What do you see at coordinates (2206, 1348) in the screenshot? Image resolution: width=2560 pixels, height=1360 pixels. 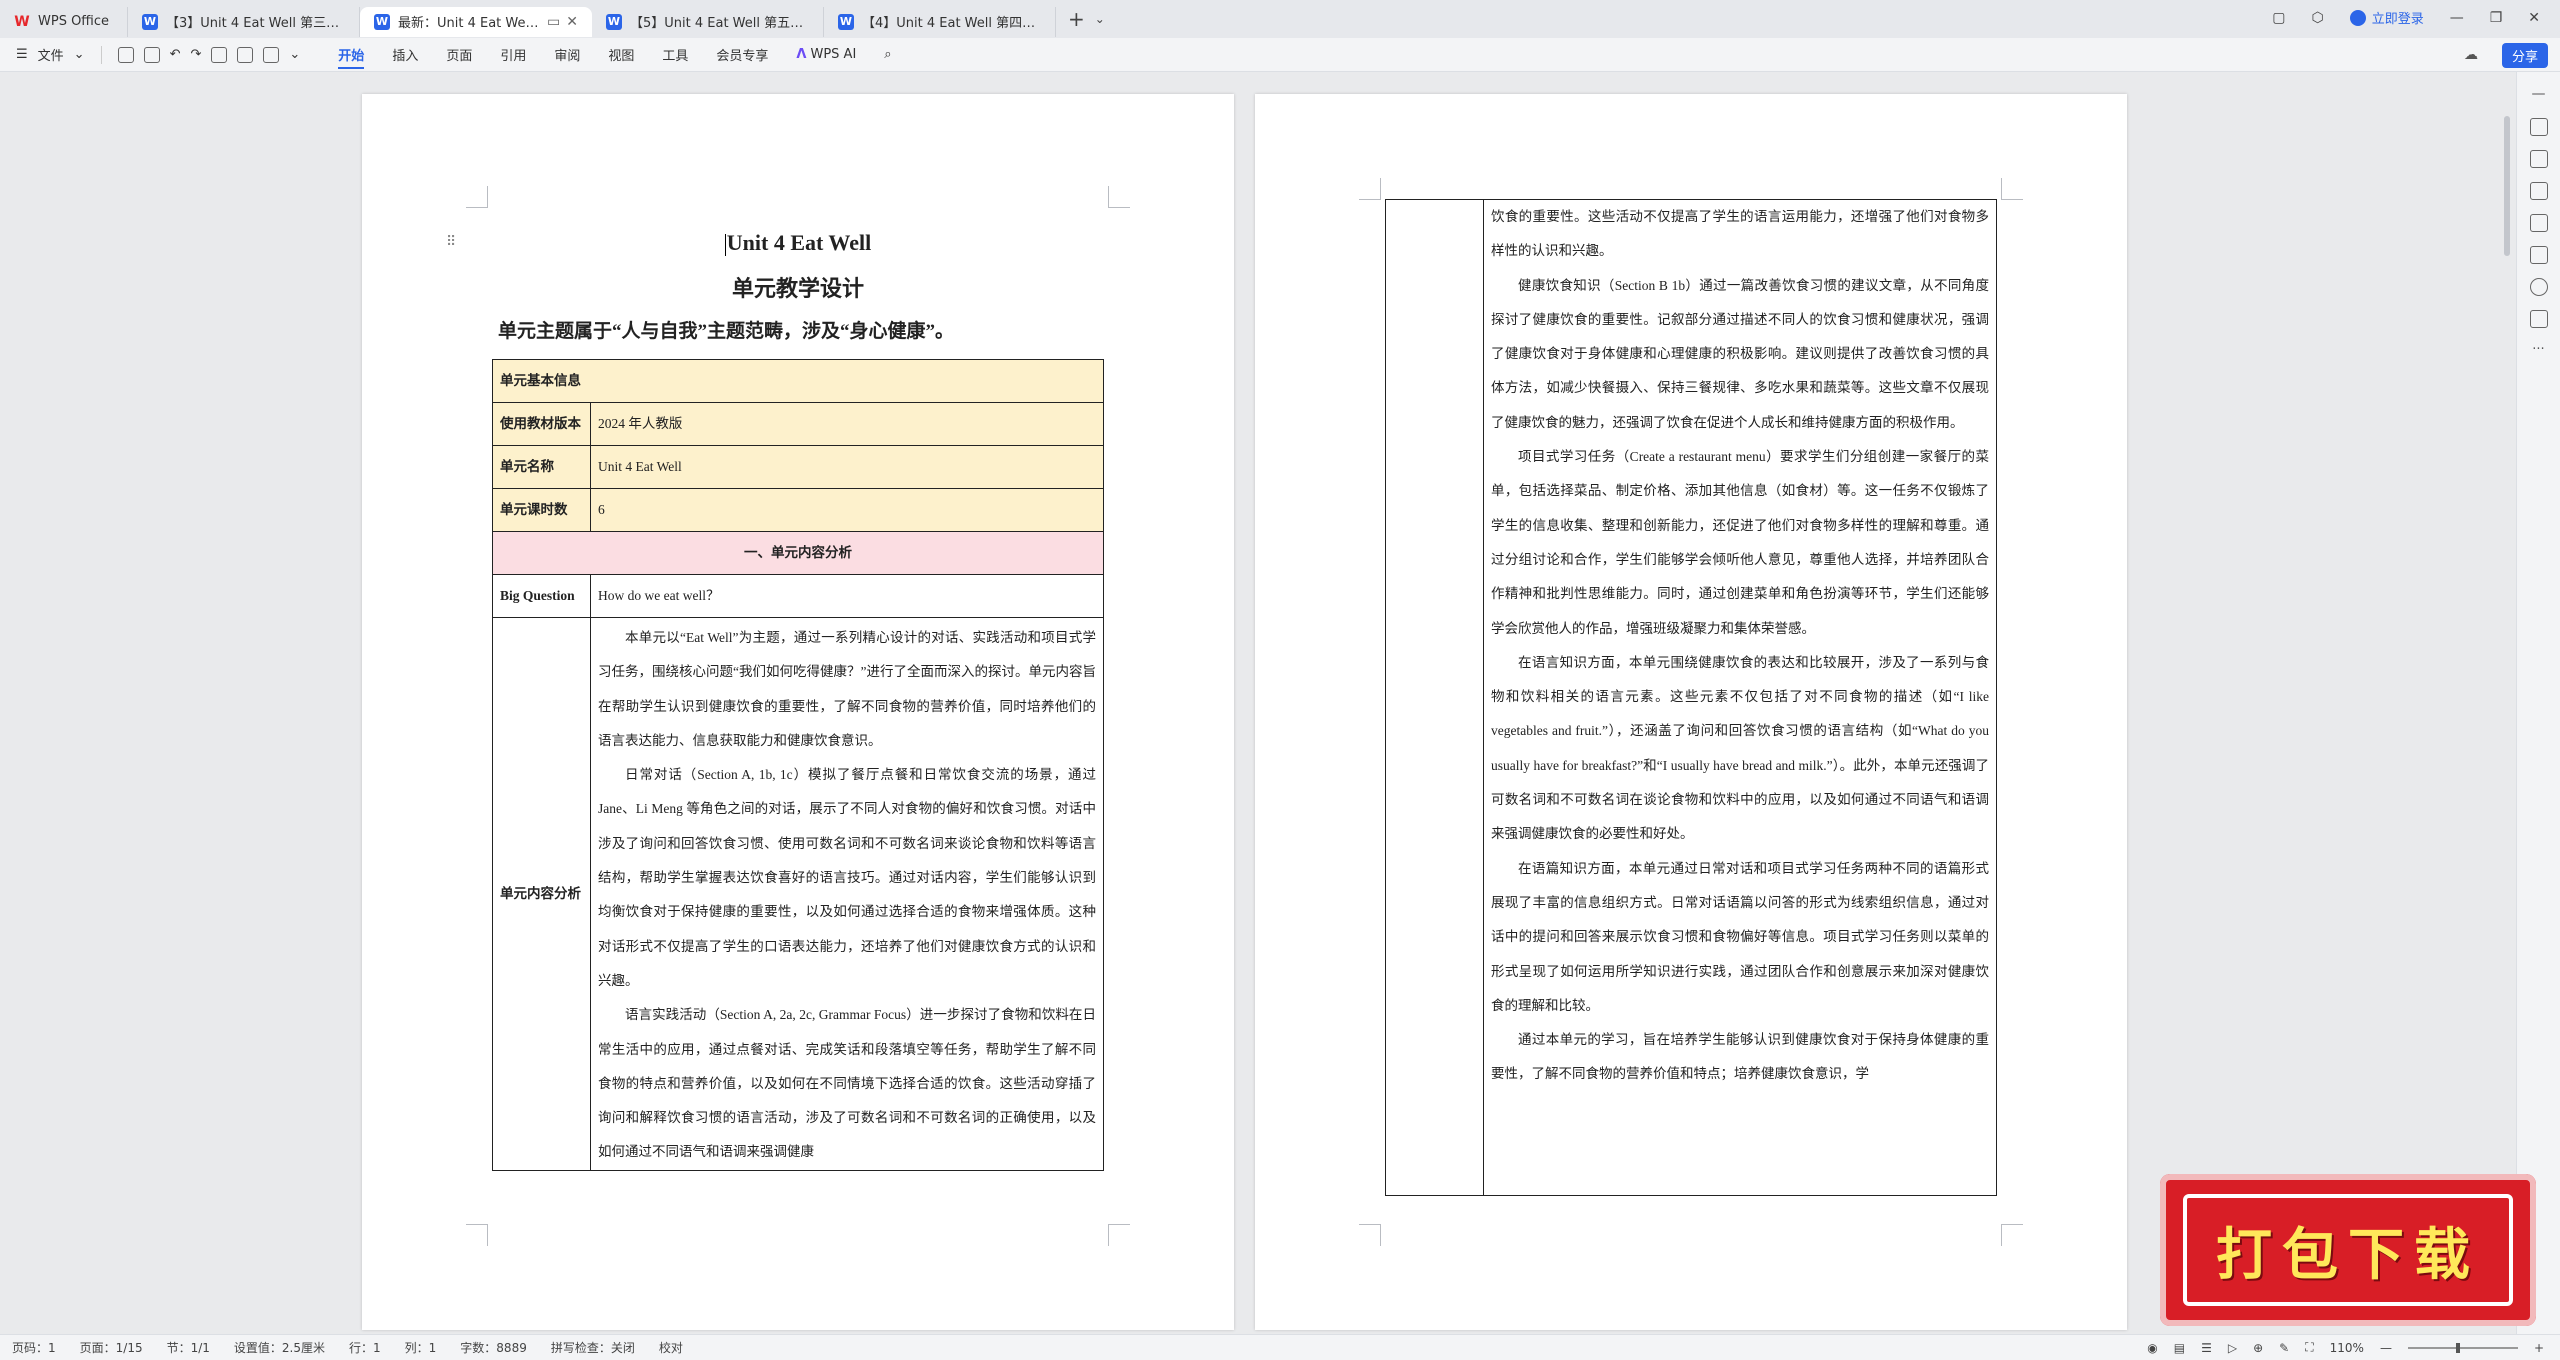 I see `outline-view-icon: ☰` at bounding box center [2206, 1348].